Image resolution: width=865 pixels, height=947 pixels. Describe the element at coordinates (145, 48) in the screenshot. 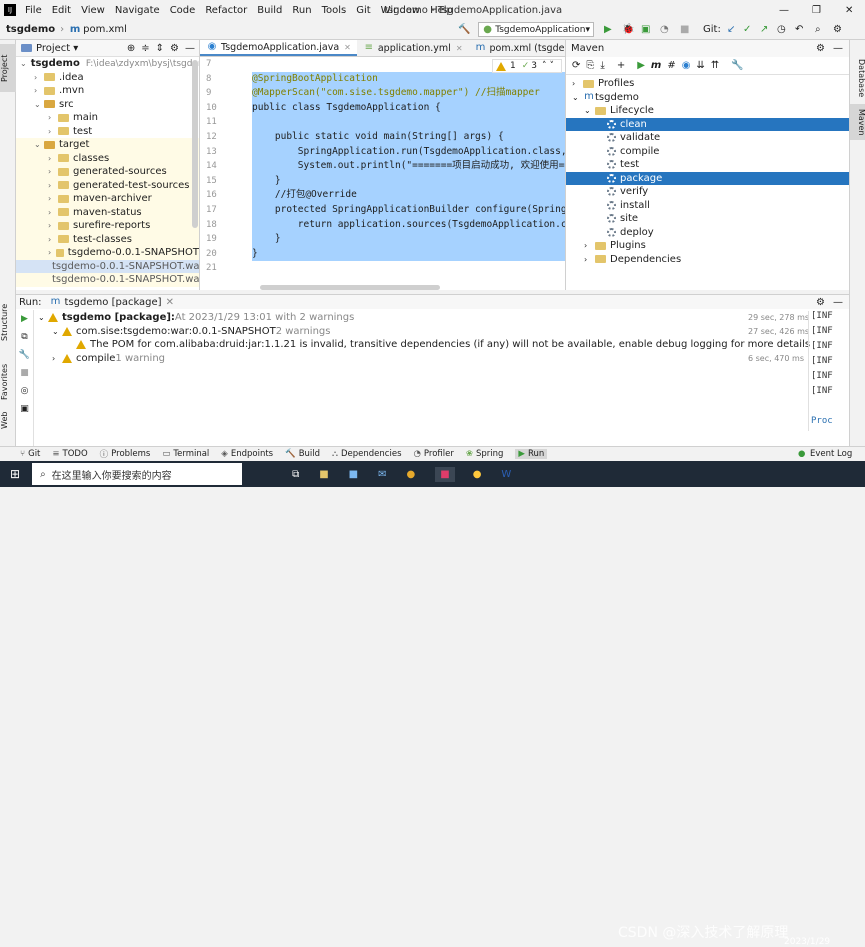

I see `collapse-all-icon: ≑` at that location.